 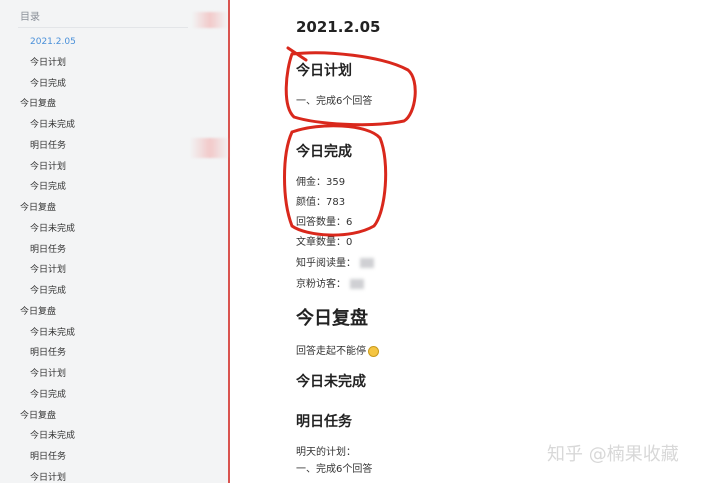 I want to click on review-heading: 今日复盘, so click(x=332, y=318).